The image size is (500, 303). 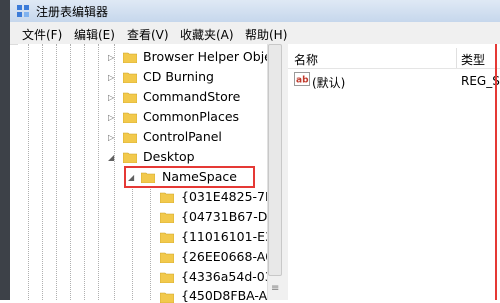 I want to click on column-type: 类型, so click(x=473, y=59).